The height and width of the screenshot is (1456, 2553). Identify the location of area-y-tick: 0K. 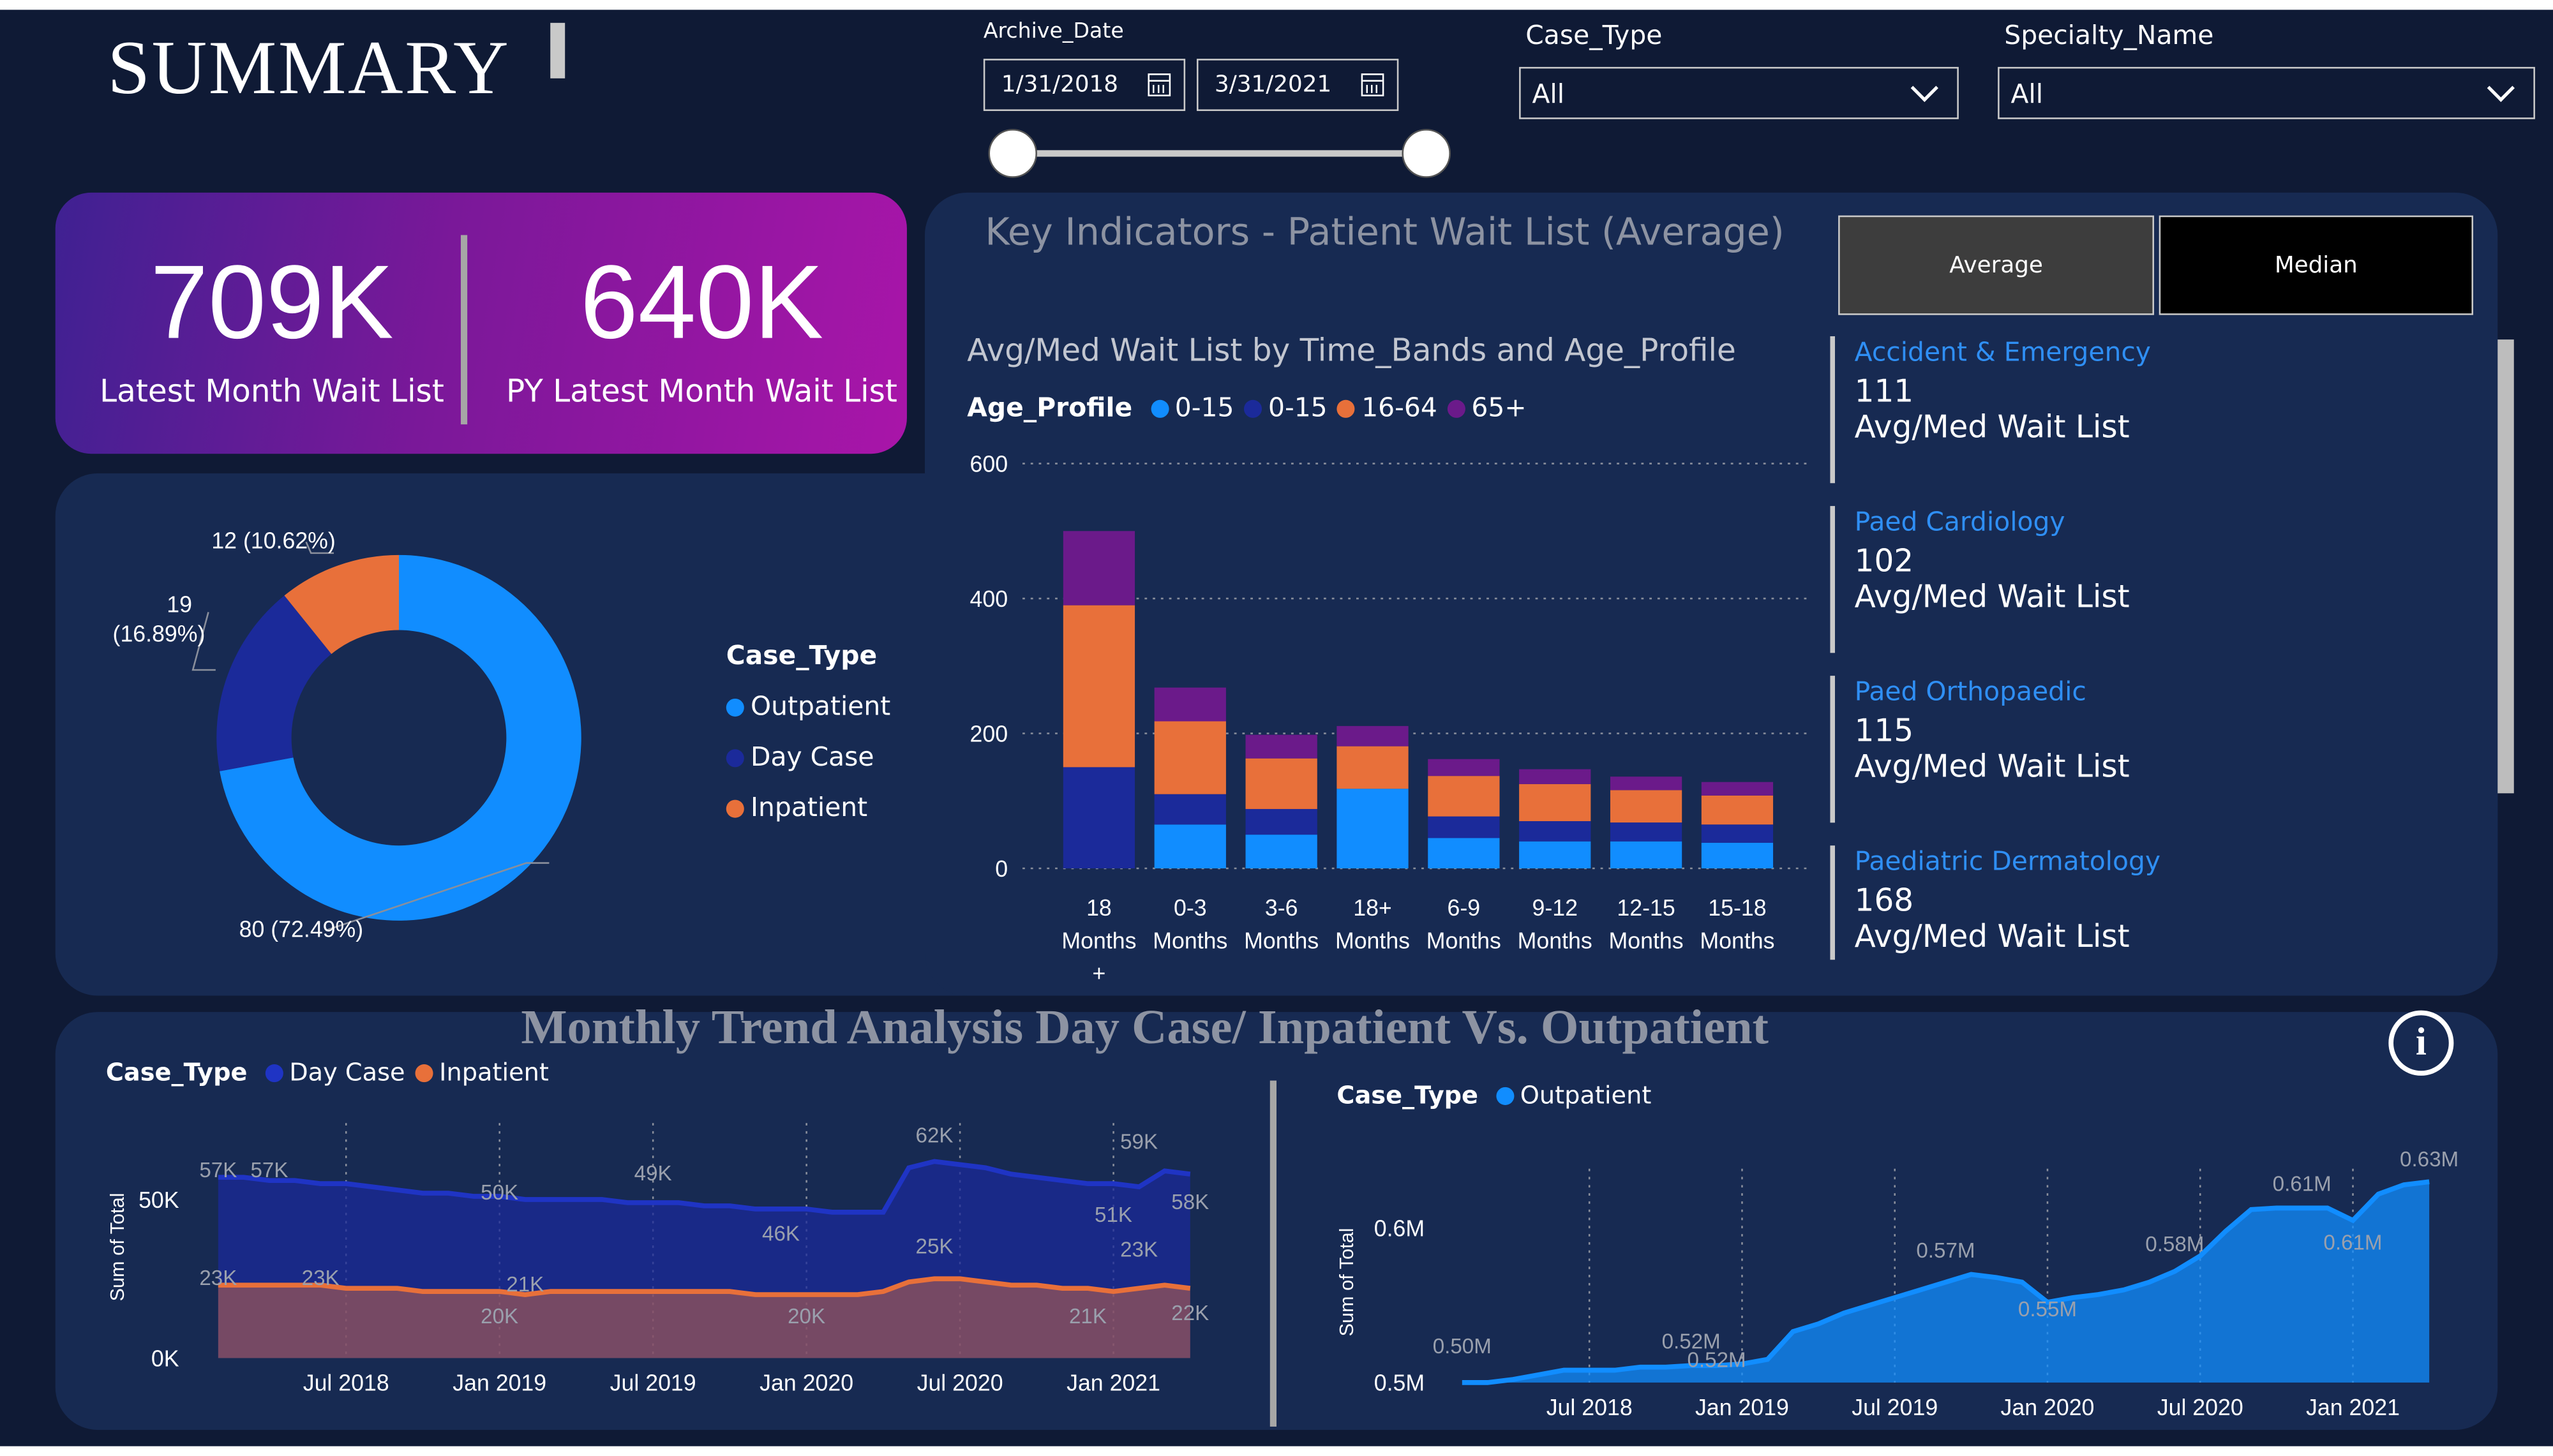
(165, 1358).